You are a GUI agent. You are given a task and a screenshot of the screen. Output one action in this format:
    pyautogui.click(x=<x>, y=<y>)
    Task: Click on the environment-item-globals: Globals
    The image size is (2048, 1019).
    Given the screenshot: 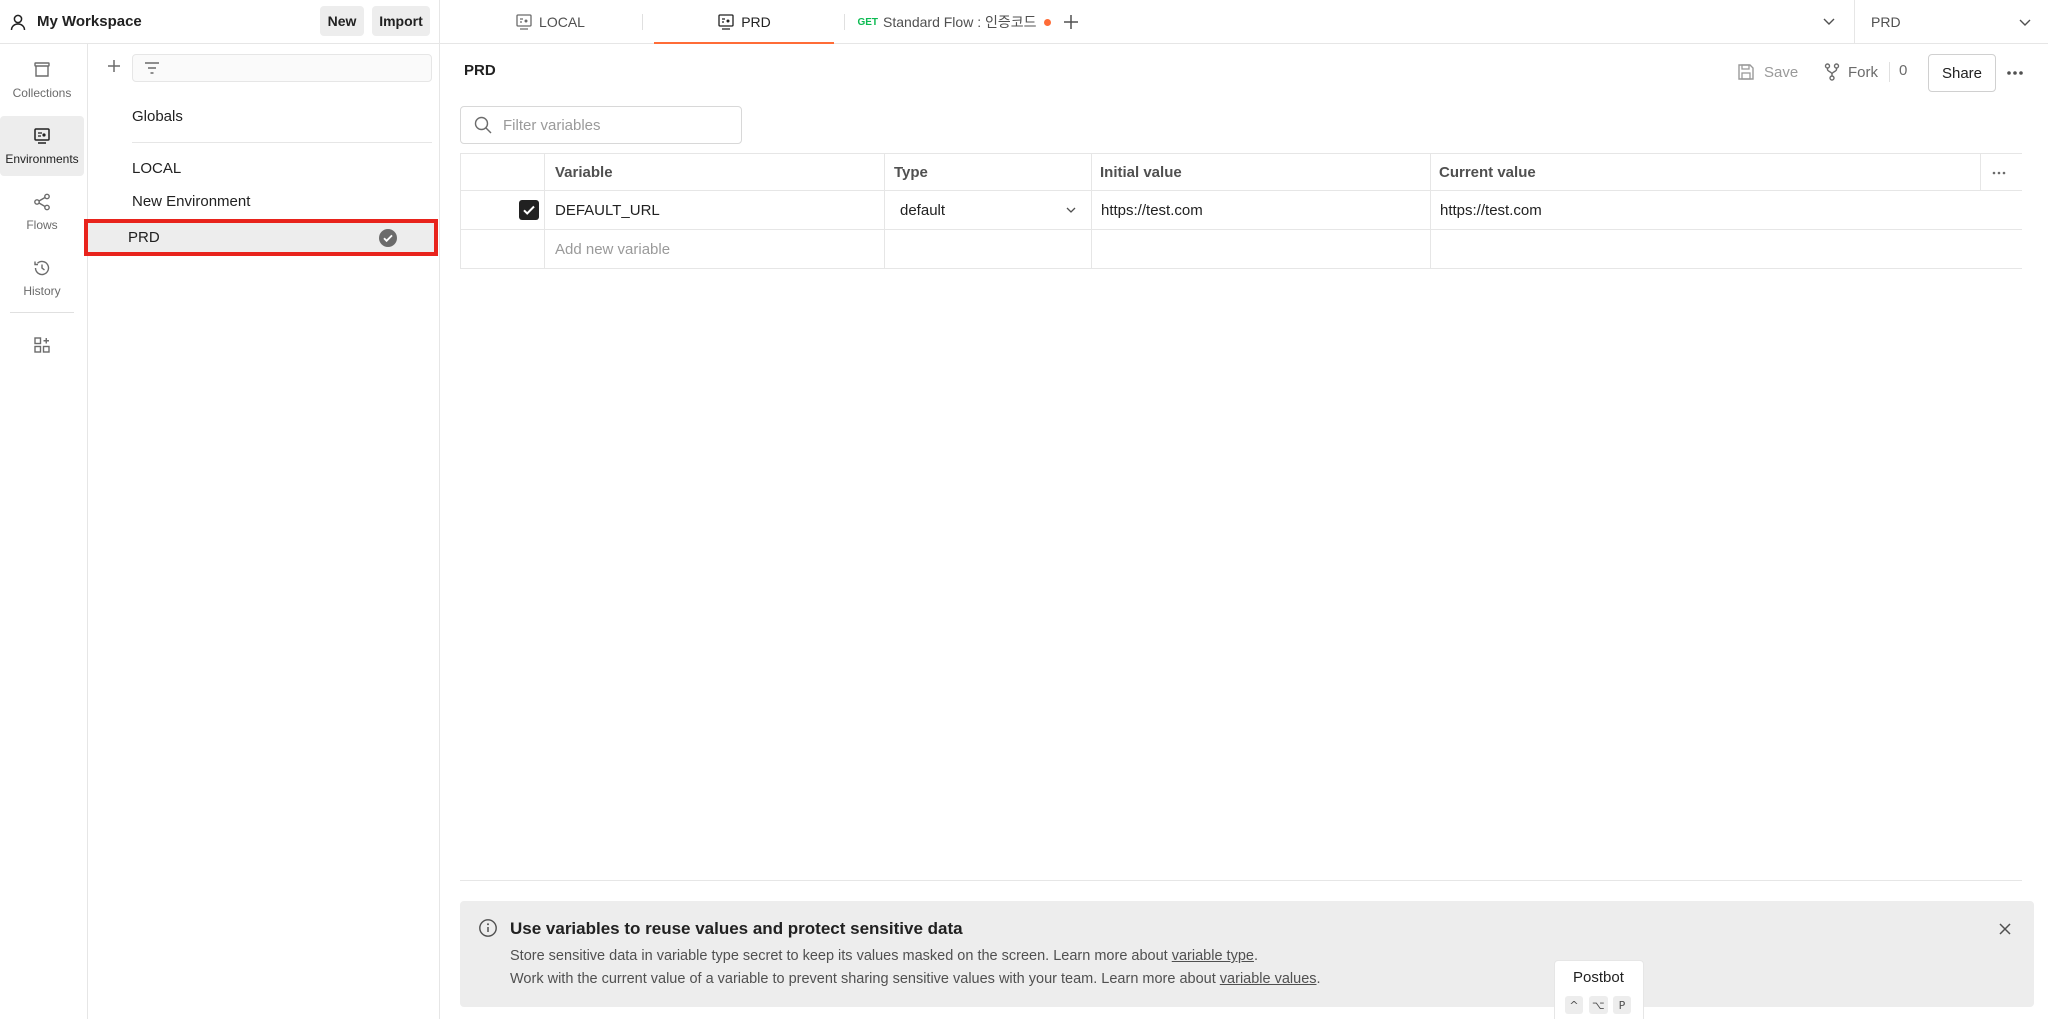 What is the action you would take?
    pyautogui.click(x=282, y=116)
    